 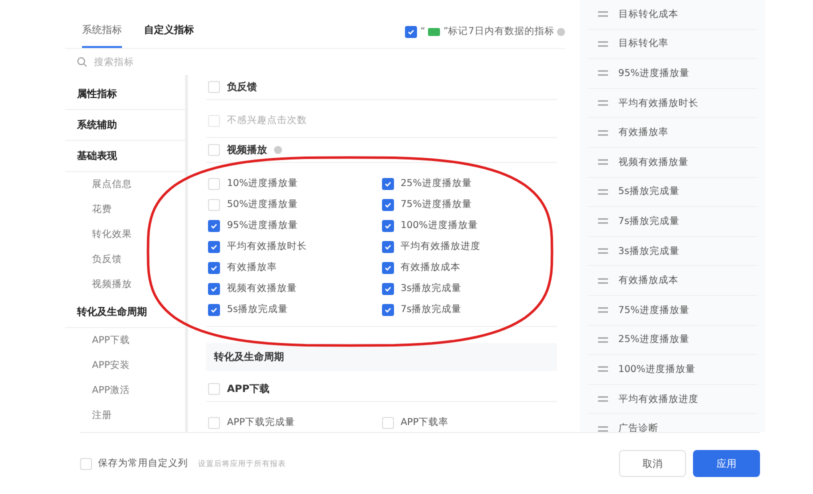 I want to click on column-label: 100%进度播放量, so click(x=657, y=369).